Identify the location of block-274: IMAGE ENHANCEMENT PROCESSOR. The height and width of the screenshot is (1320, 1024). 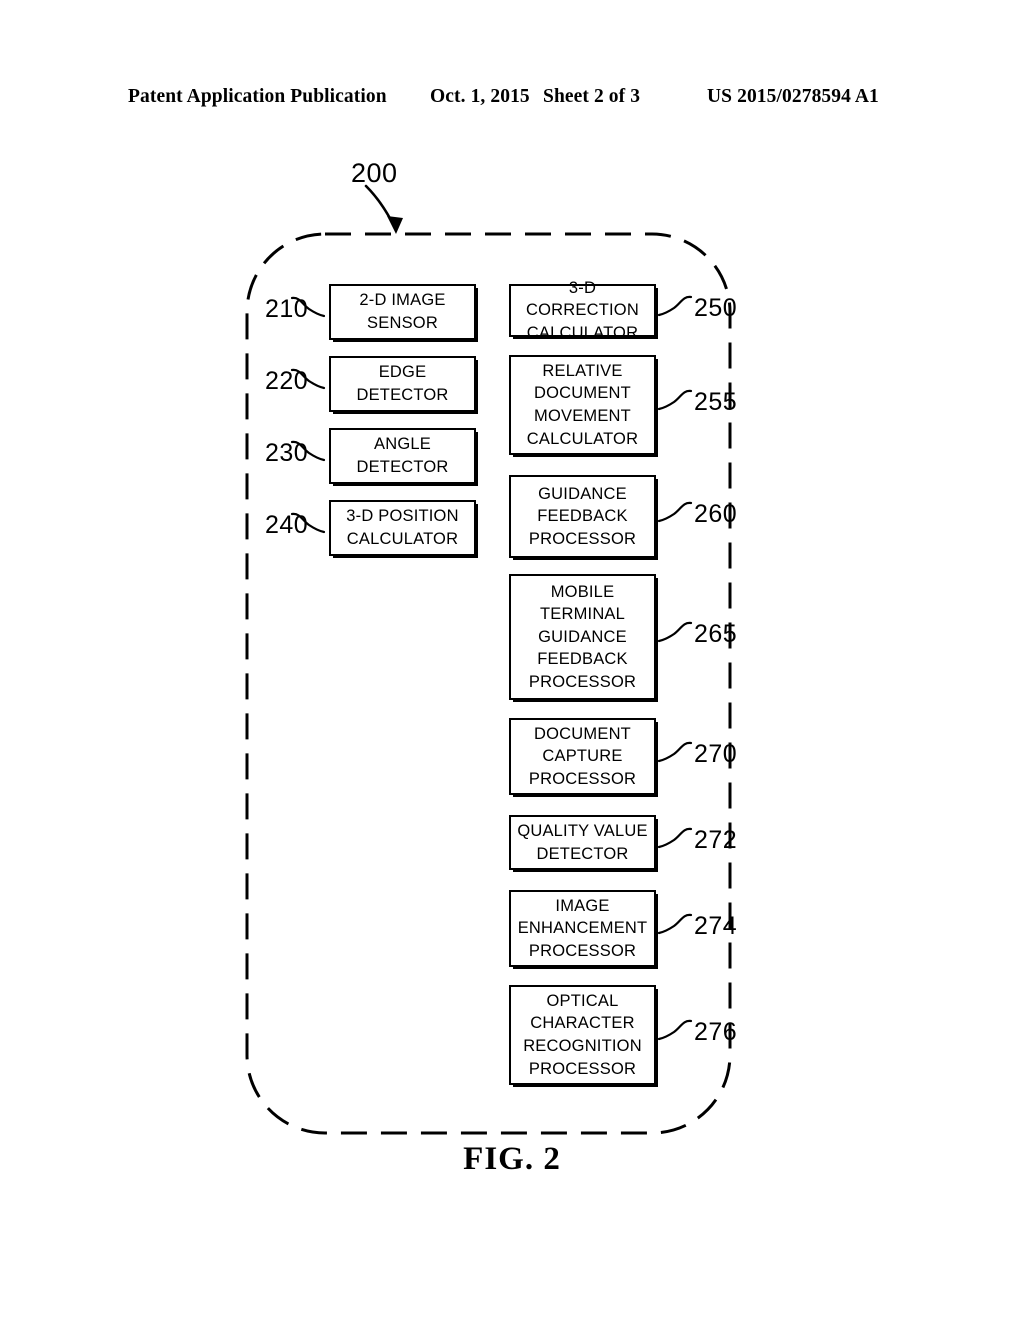
(582, 928).